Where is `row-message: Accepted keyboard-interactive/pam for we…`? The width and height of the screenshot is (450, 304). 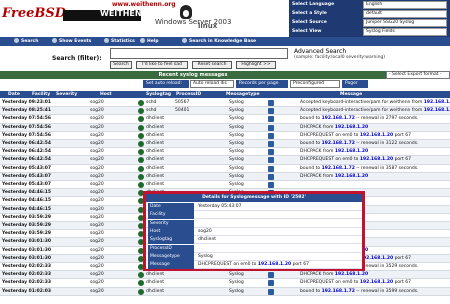 row-message: Accepted keyboard-interactive/pam for we… is located at coordinates (375, 111).